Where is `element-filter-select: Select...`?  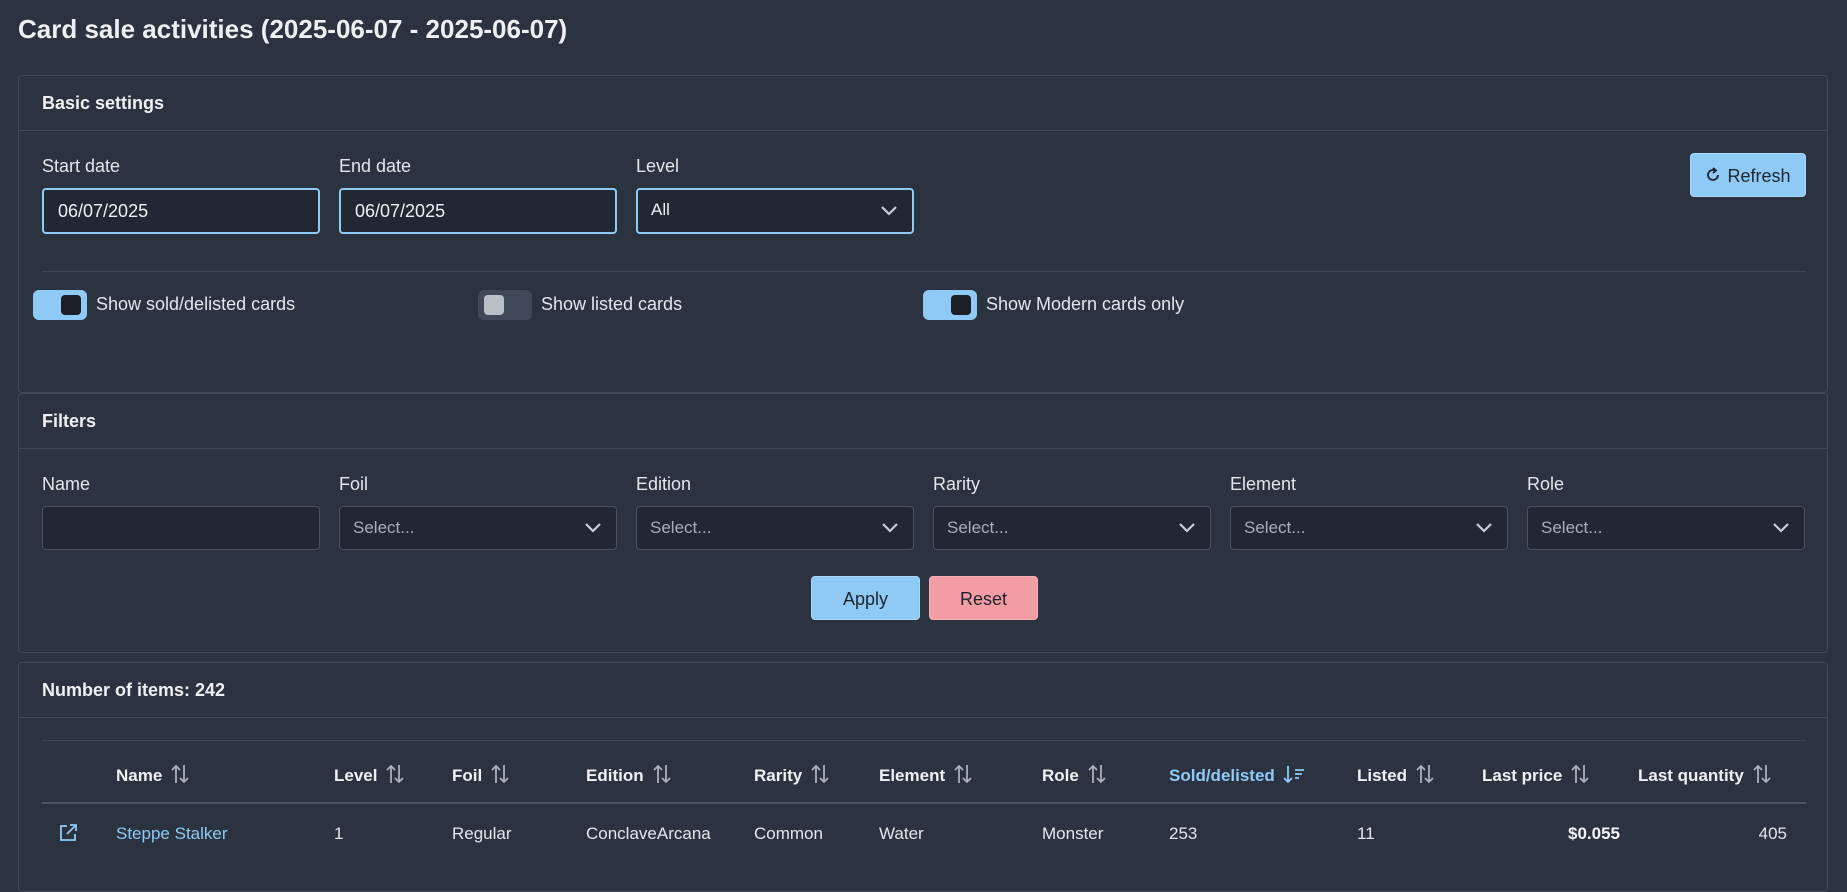
element-filter-select: Select... is located at coordinates (1369, 528).